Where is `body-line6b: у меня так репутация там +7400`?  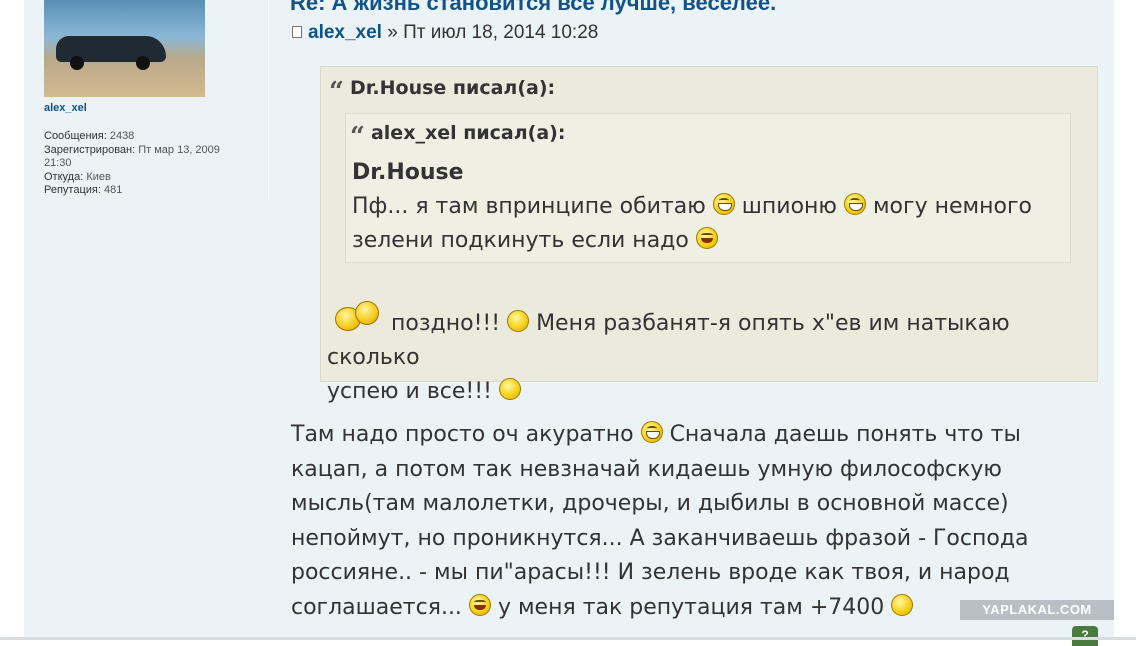
body-line6b: у меня так репутация там +7400 is located at coordinates (691, 607).